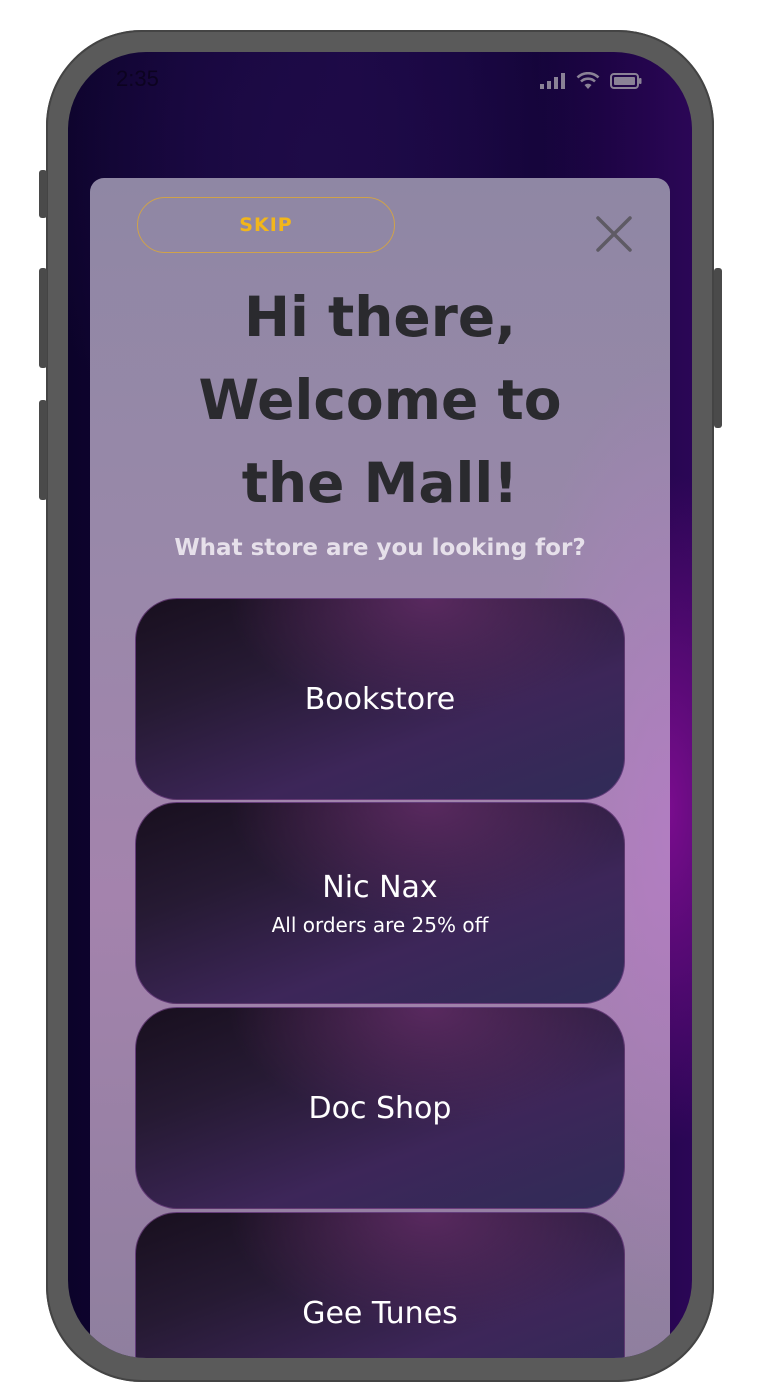 The height and width of the screenshot is (1394, 767). I want to click on battery-icon, so click(626, 81).